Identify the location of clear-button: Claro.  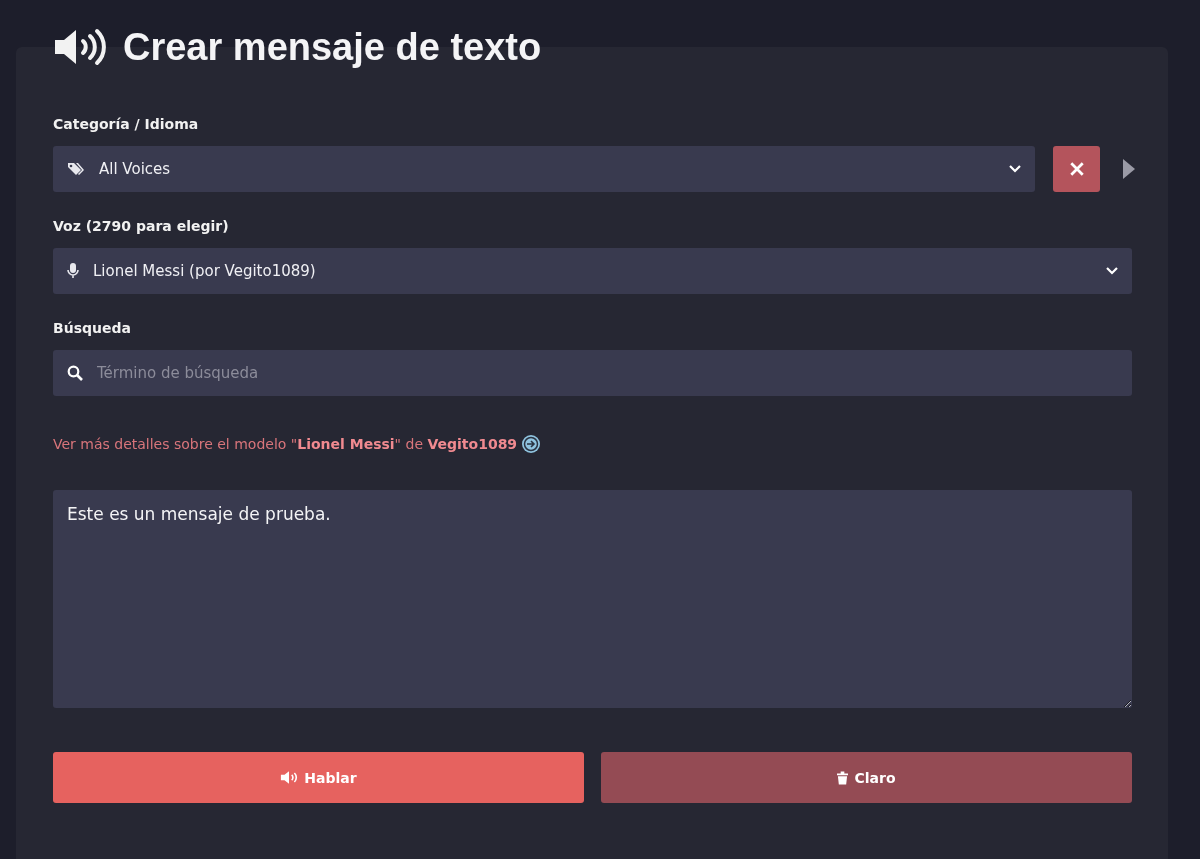
(866, 777).